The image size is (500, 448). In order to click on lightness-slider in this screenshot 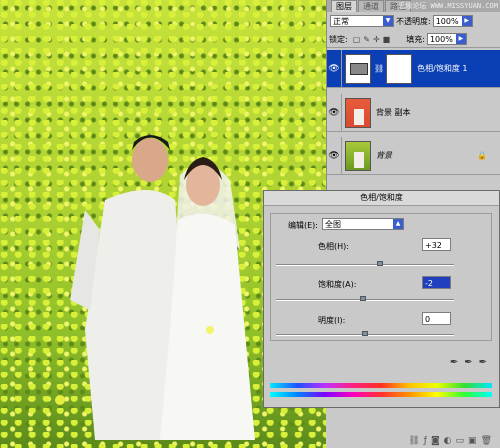, I will do `click(365, 333)`.